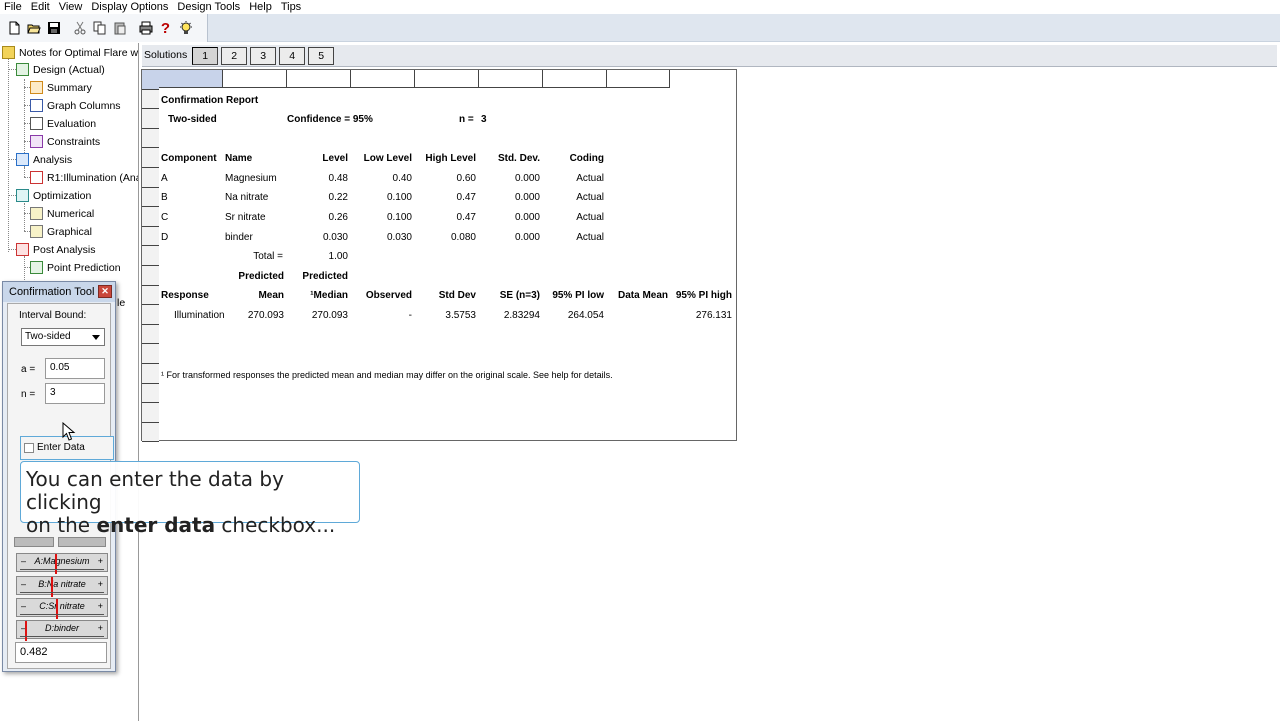  Describe the element at coordinates (59, 292) in the screenshot. I see `confirmation-tool-titlebar: Confirmation Tool ✕` at that location.